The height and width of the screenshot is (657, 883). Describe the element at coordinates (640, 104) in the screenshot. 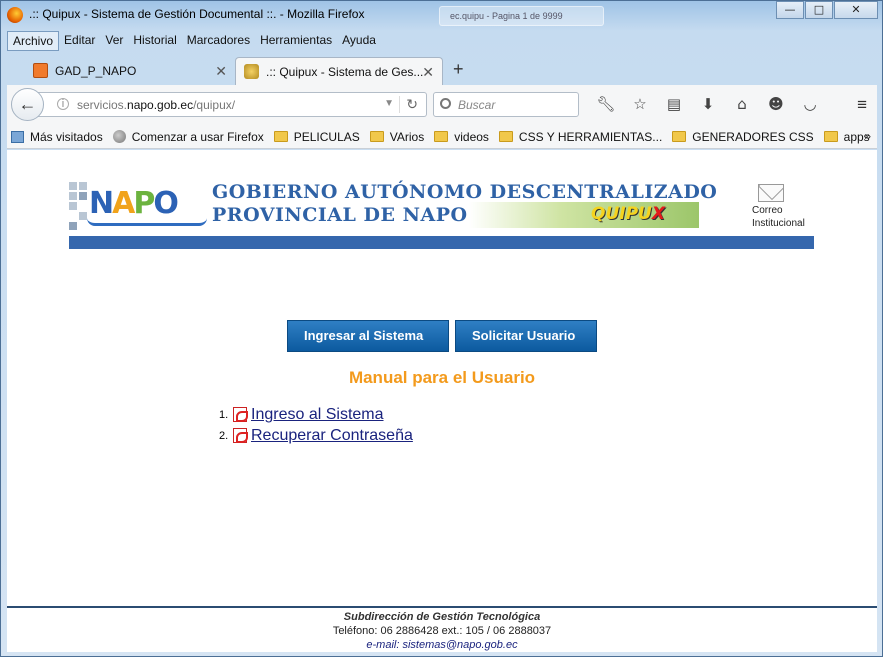

I see `star-icon: ☆` at that location.